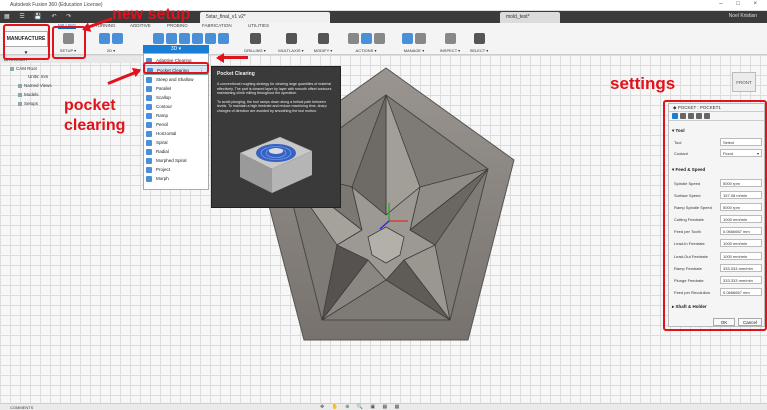 Image resolution: width=767 pixels, height=410 pixels. I want to click on cursor-icon, so click(479, 38).